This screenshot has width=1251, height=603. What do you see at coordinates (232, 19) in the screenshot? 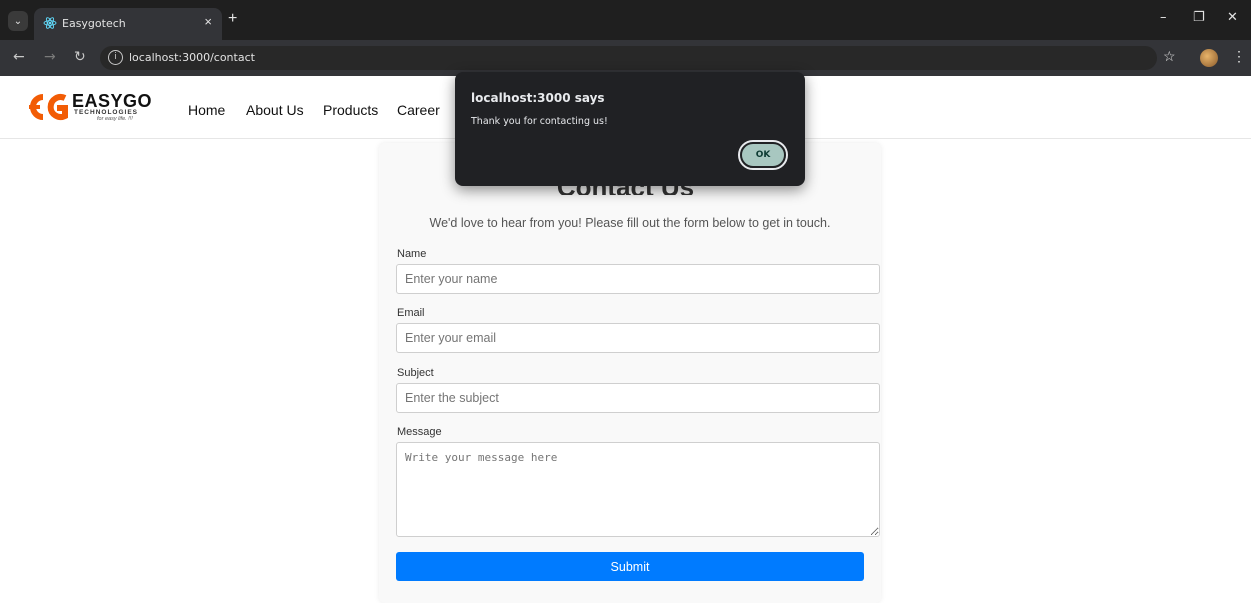
I see `new-tab-button: +` at bounding box center [232, 19].